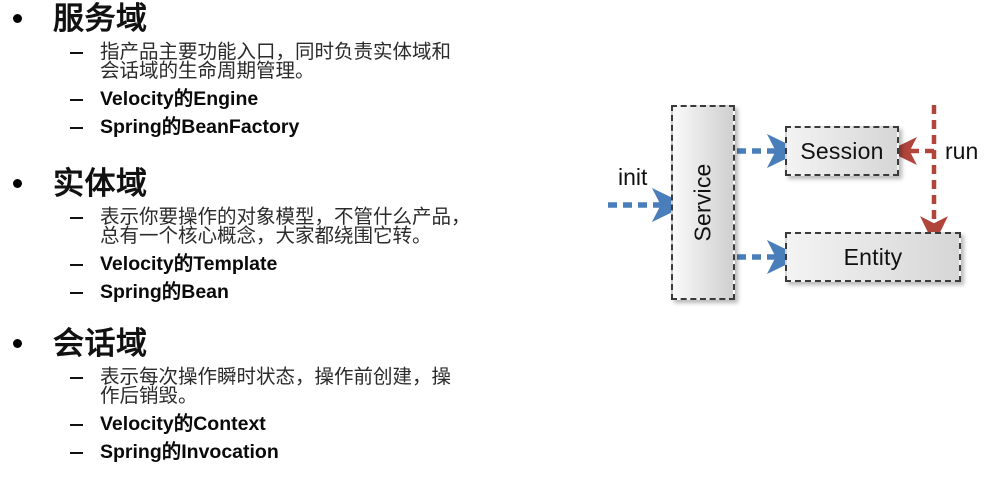 Image resolution: width=1000 pixels, height=502 pixels. I want to click on node-entity: Entity, so click(873, 257).